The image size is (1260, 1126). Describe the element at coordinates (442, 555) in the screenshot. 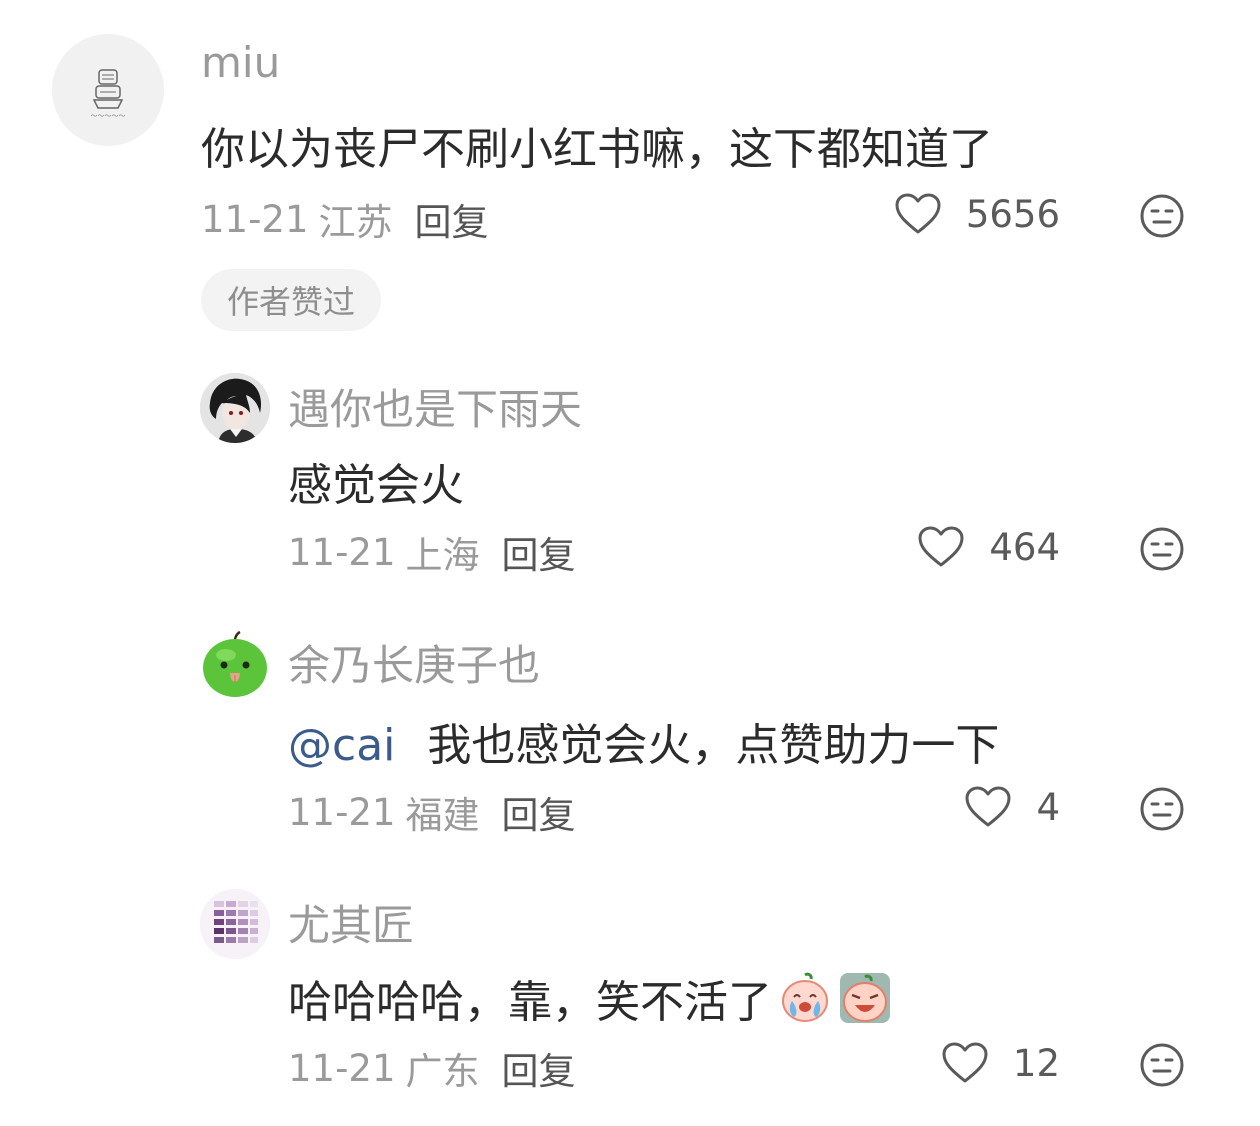

I see `comment-location: 上海` at that location.